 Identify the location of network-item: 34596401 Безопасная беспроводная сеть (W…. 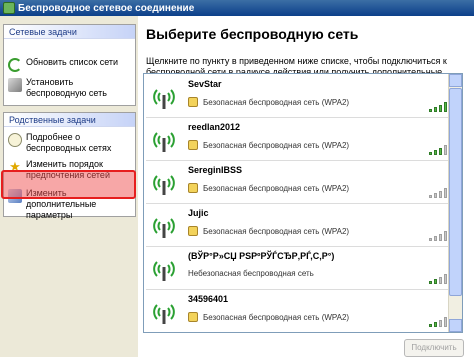
(303, 311).